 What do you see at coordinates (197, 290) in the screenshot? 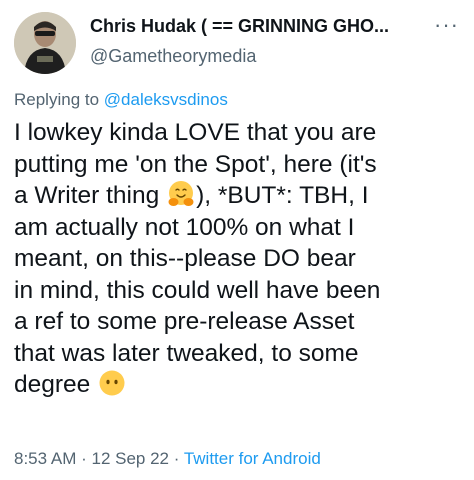
I see `tweet-line: in mind, this could well have been` at bounding box center [197, 290].